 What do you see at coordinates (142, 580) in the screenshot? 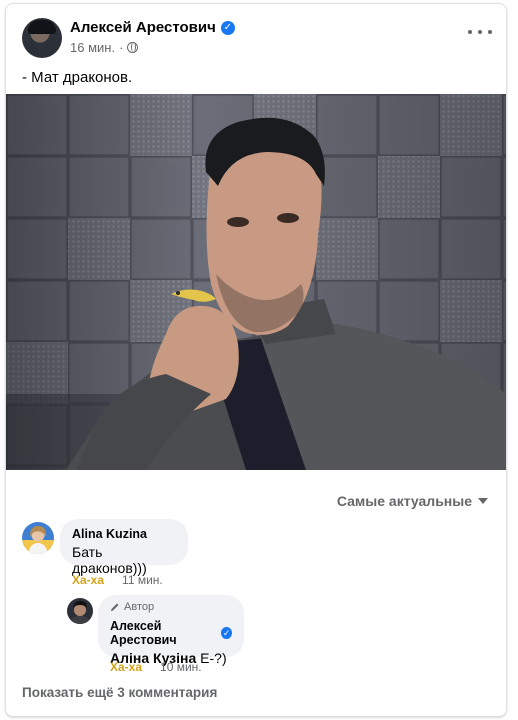
I see `comment-time: 11 мин.` at bounding box center [142, 580].